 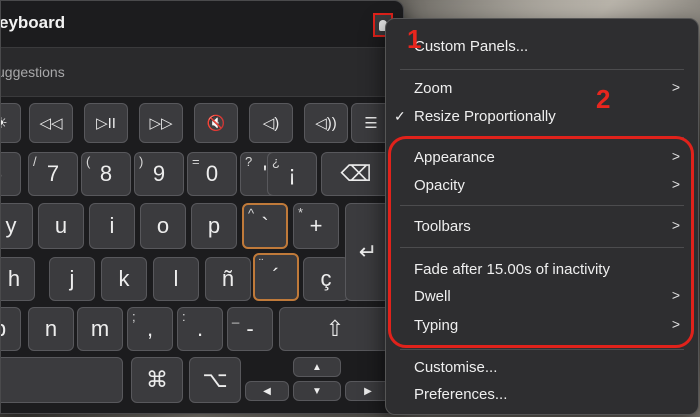 I want to click on play-pause-key: ▷II, so click(x=106, y=123).